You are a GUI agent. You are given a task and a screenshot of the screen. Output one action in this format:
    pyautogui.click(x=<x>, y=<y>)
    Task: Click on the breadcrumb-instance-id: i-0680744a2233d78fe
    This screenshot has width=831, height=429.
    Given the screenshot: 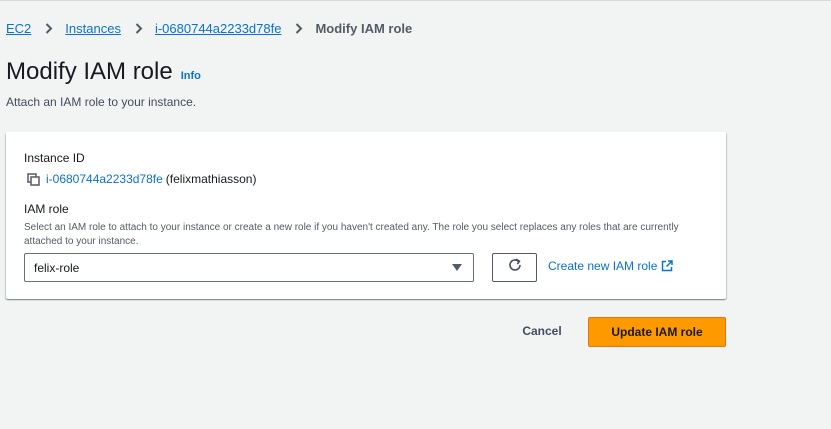 What is the action you would take?
    pyautogui.click(x=218, y=28)
    